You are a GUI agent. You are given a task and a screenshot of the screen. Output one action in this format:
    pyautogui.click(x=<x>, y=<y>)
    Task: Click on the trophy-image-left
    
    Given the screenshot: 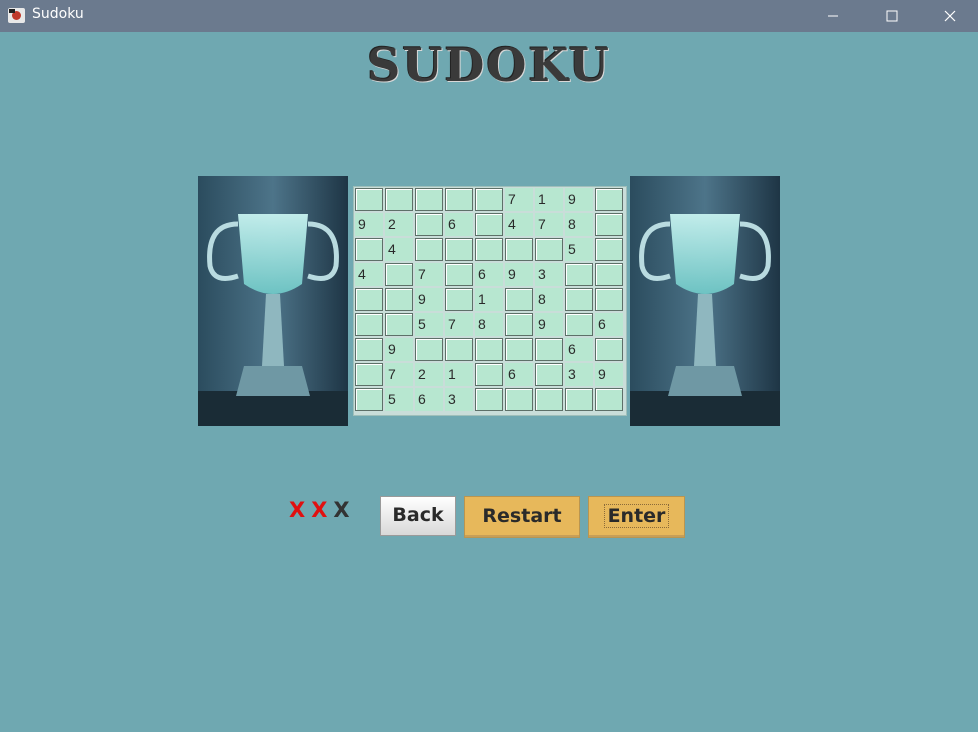 What is the action you would take?
    pyautogui.click(x=273, y=301)
    